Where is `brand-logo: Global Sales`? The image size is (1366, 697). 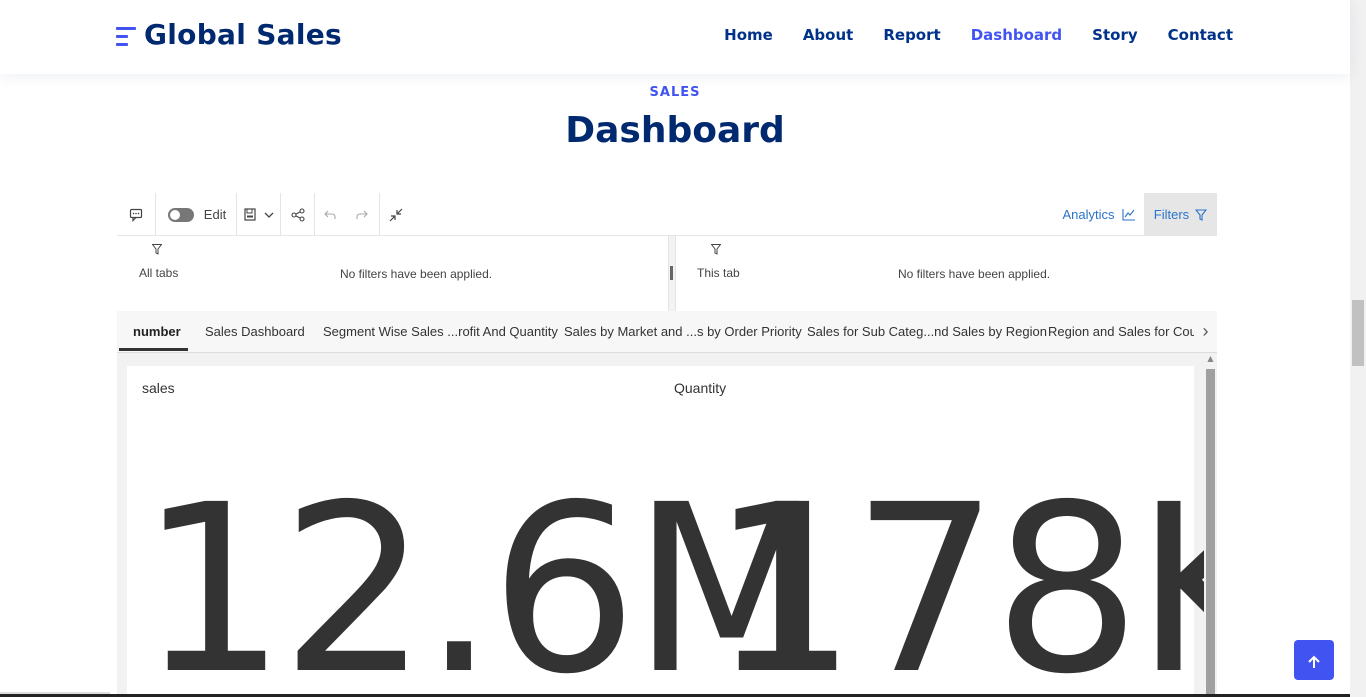 brand-logo: Global Sales is located at coordinates (229, 34).